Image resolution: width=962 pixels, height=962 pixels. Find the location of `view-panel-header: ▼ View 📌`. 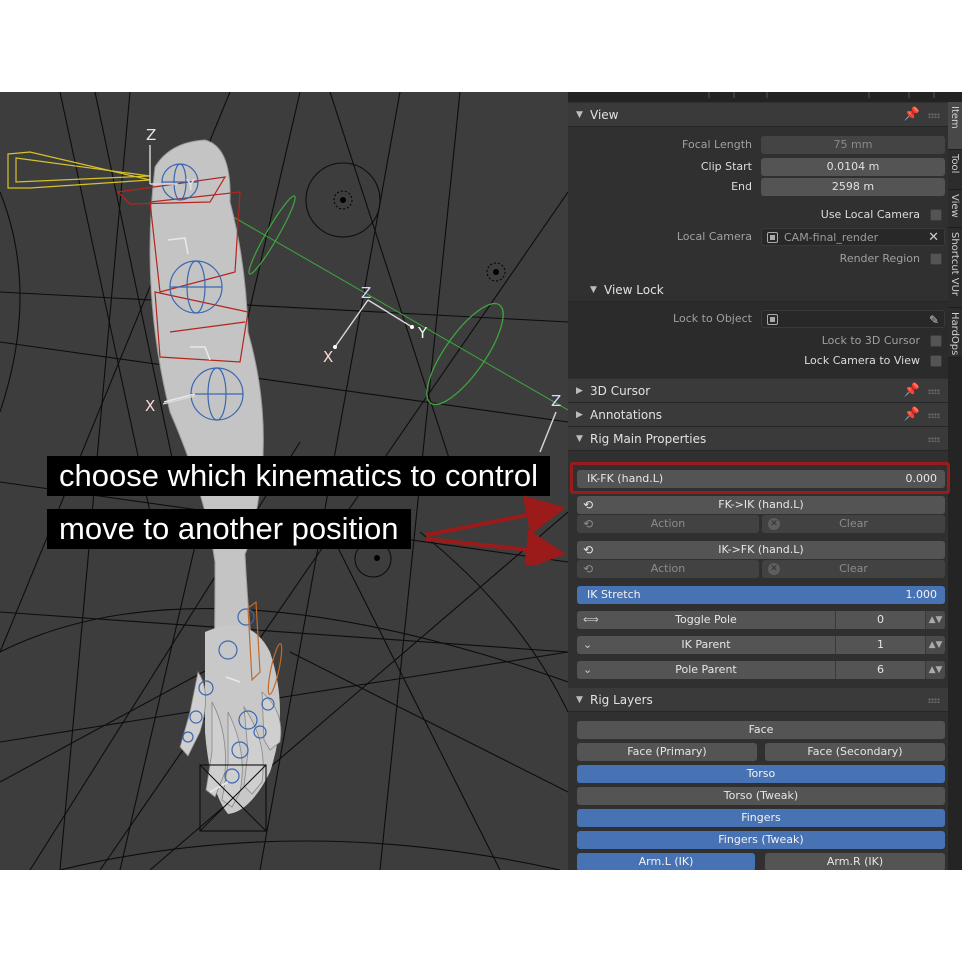

view-panel-header: ▼ View 📌 is located at coordinates (758, 115).